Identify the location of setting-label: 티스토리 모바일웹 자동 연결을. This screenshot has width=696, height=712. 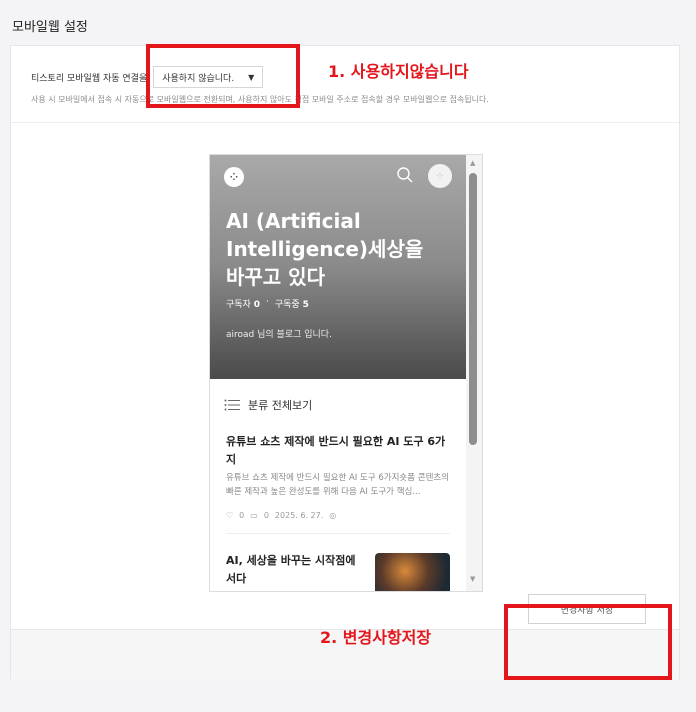
(89, 78).